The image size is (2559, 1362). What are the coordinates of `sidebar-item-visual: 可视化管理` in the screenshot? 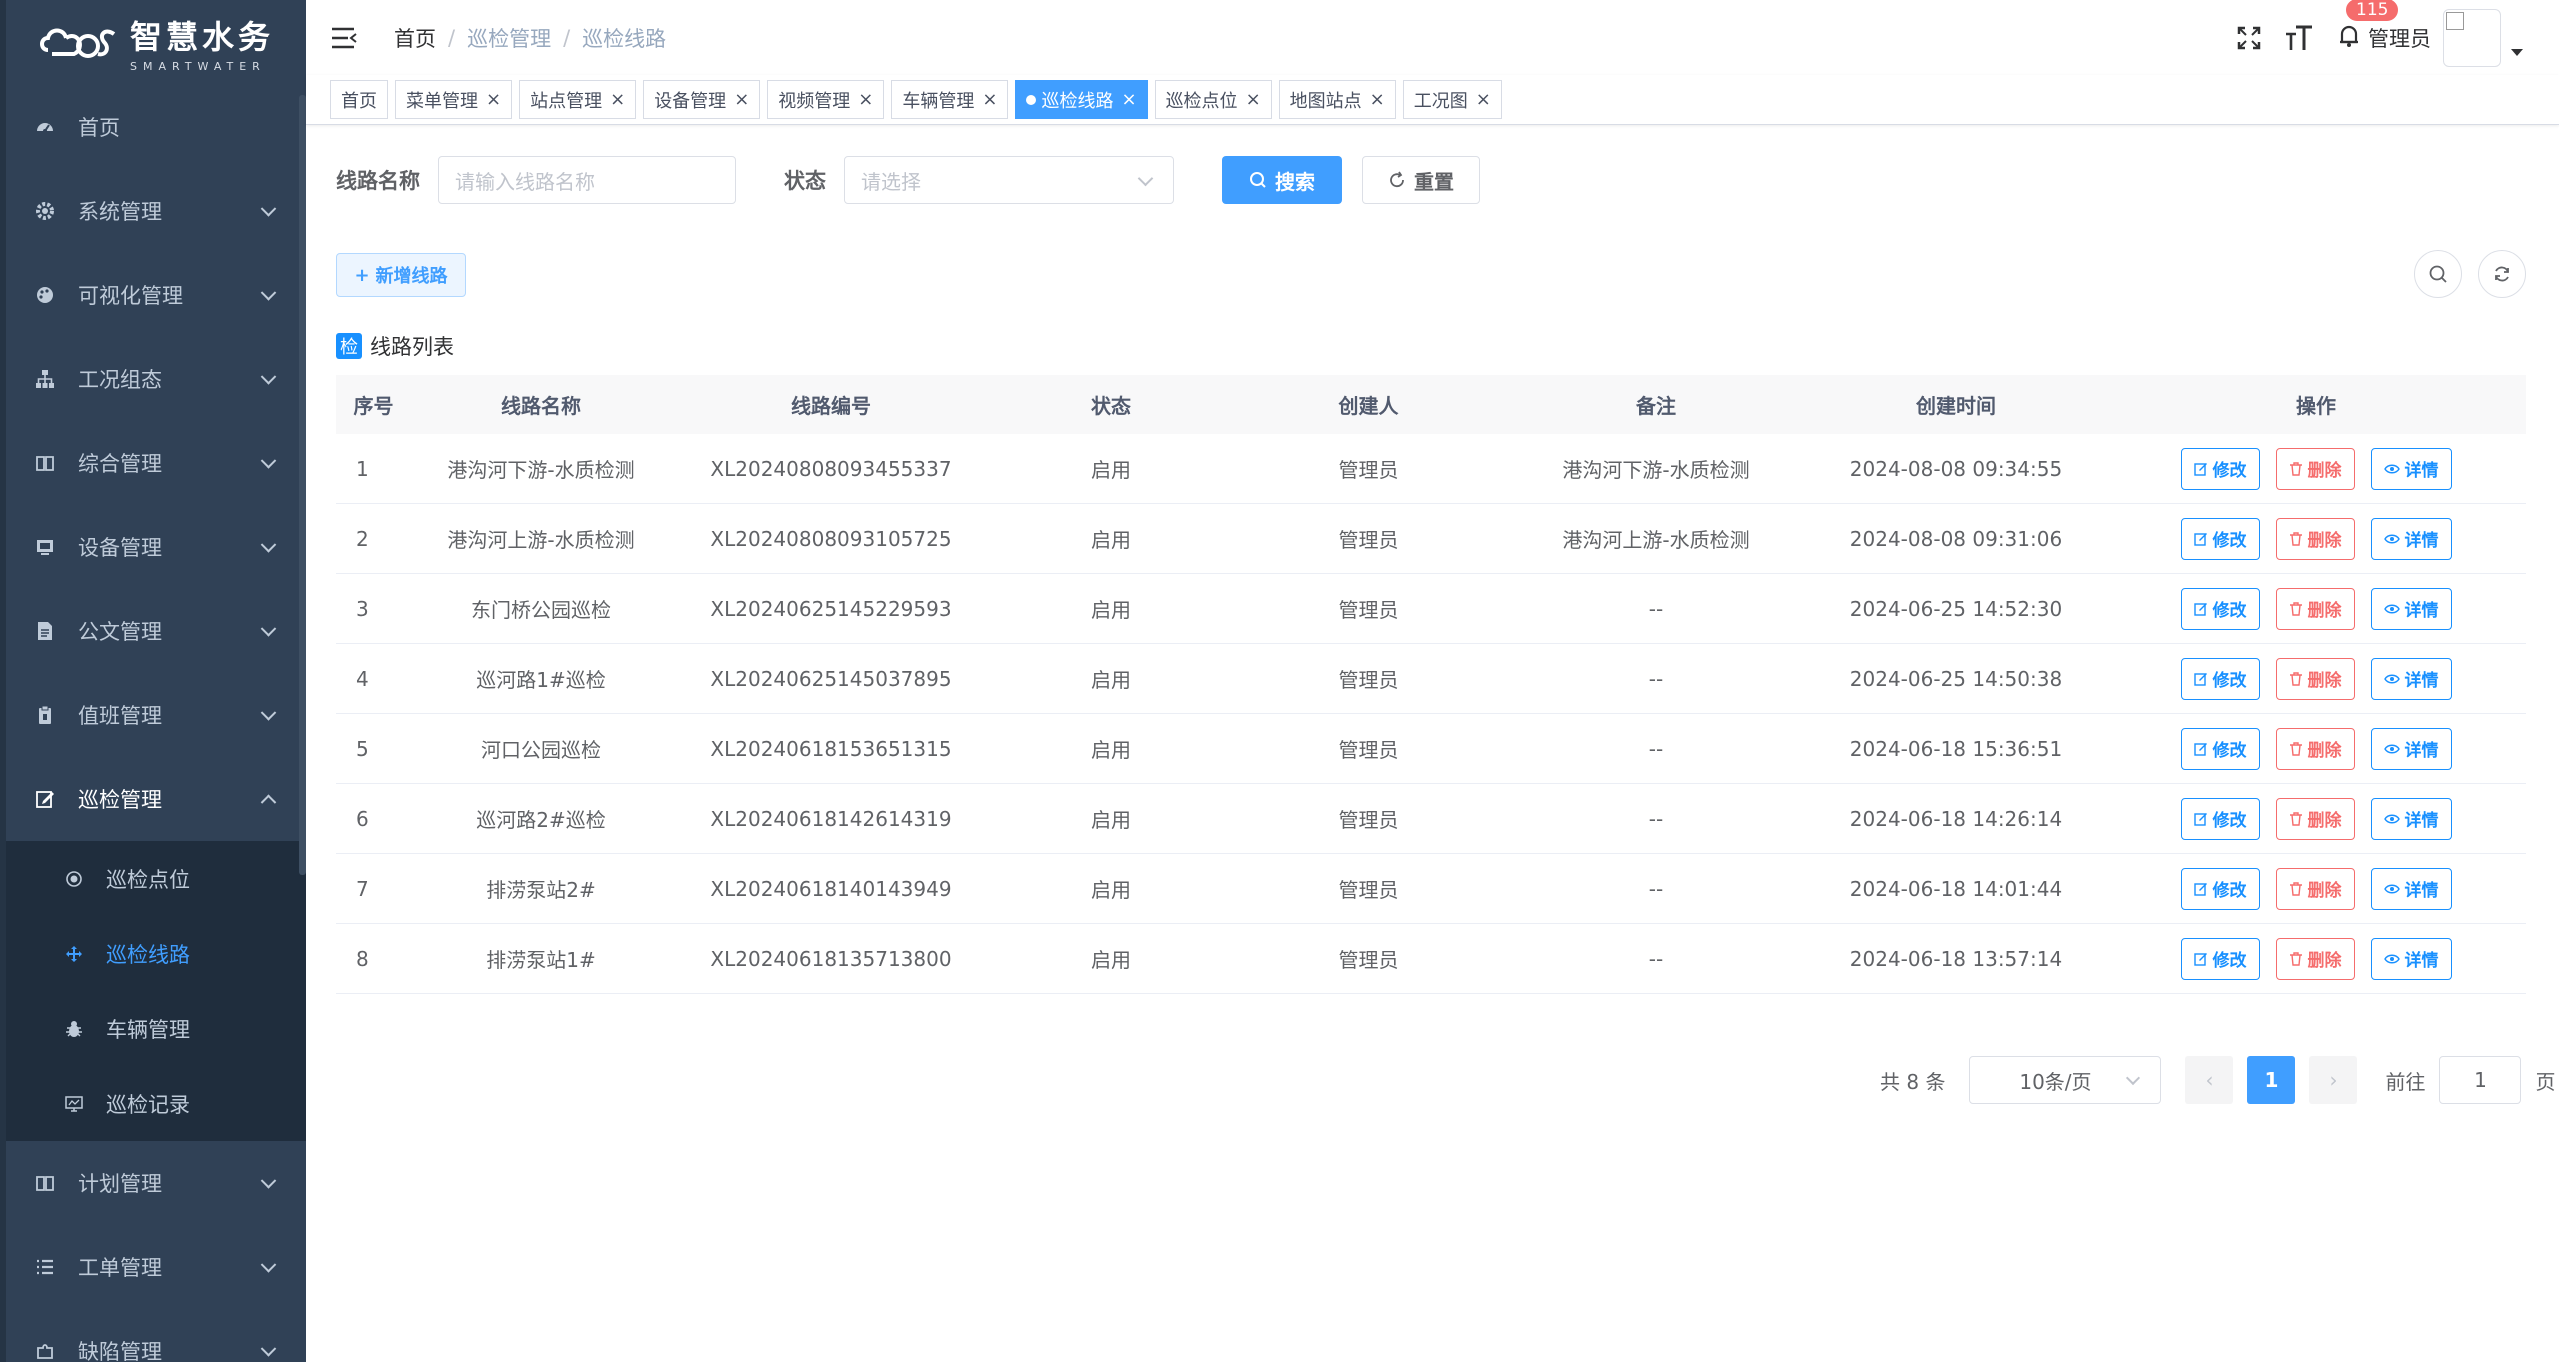 It's located at (153, 295).